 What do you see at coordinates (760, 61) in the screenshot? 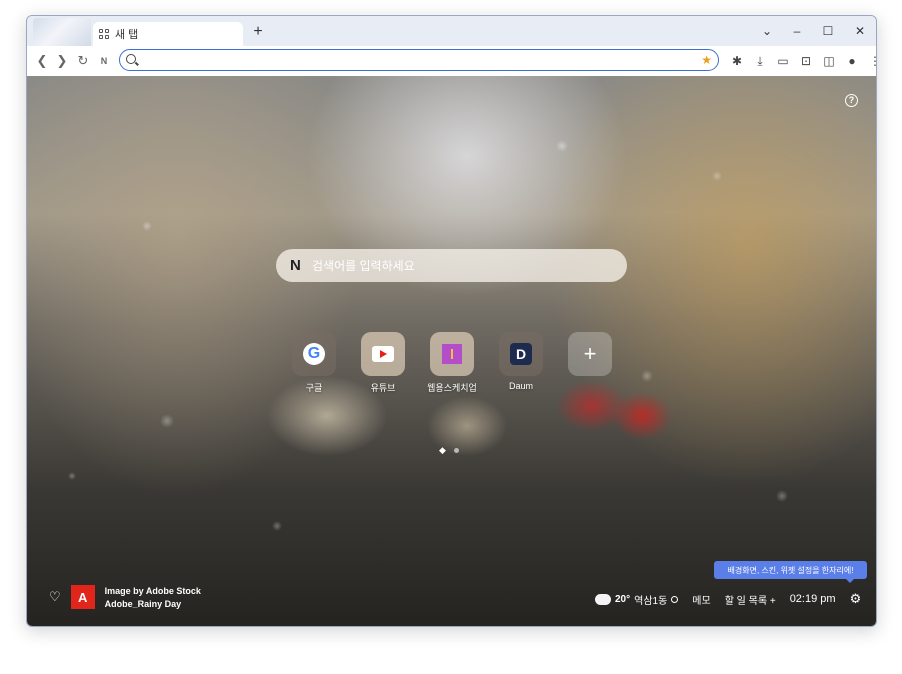
I see `download-icon: ⤓` at bounding box center [760, 61].